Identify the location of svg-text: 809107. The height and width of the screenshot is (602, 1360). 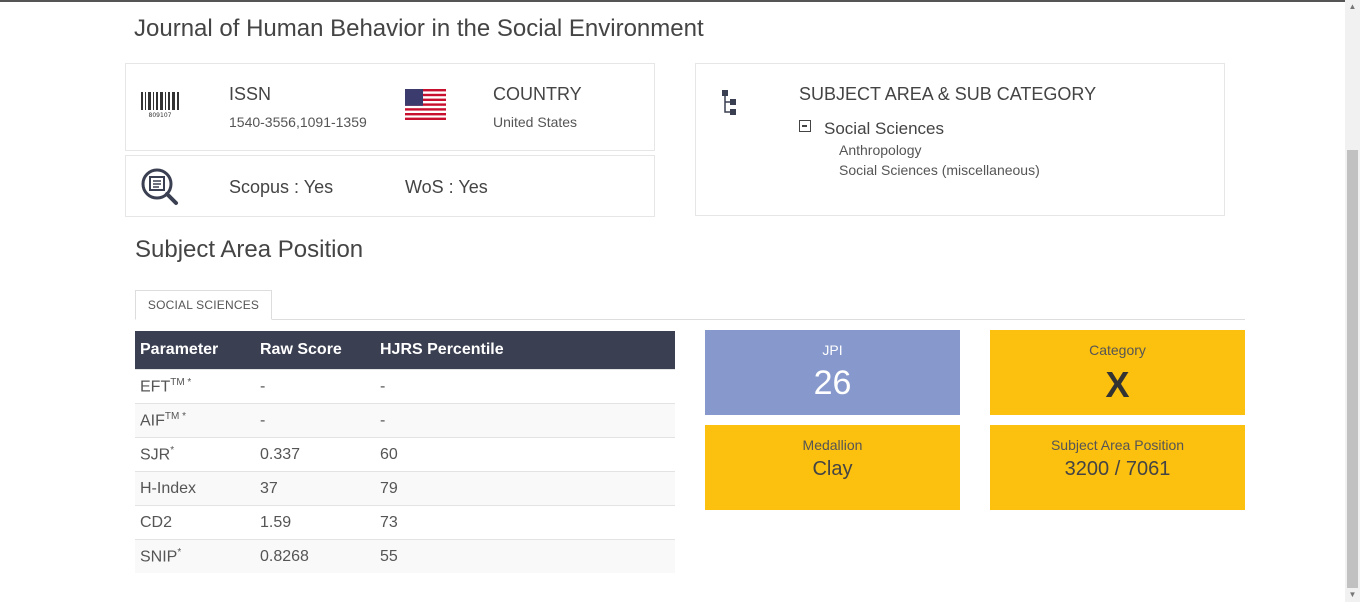
(160, 115).